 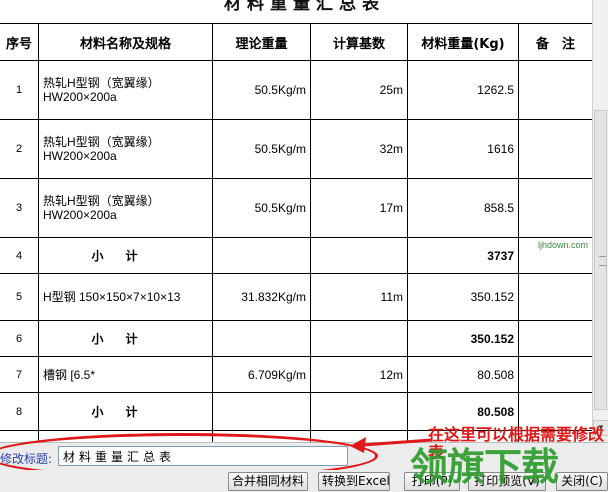 What do you see at coordinates (463, 90) in the screenshot?
I see `cell-weight: 1262.5` at bounding box center [463, 90].